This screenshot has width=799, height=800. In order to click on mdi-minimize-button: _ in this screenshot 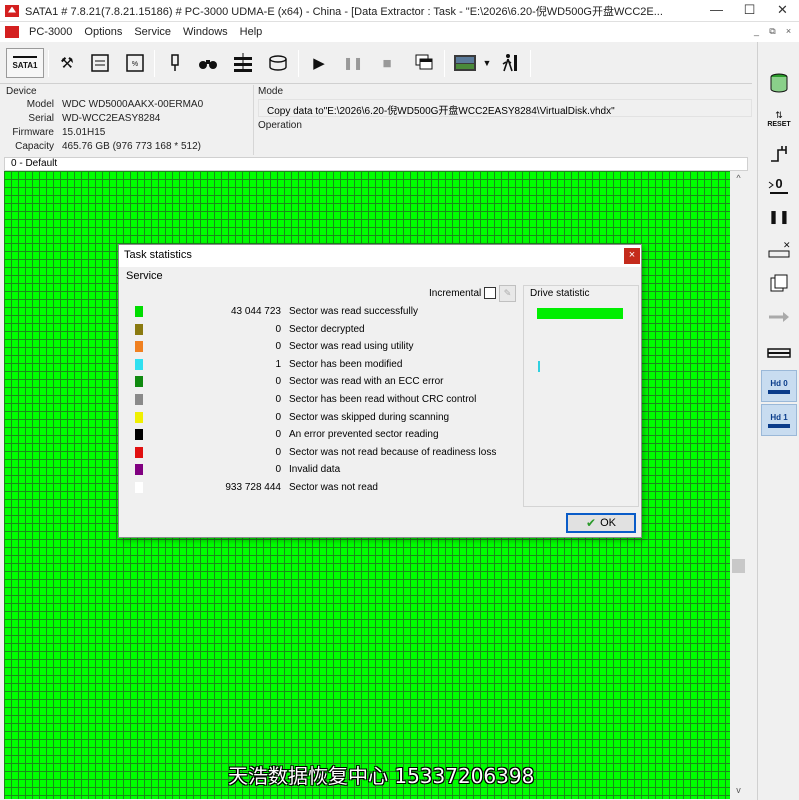, I will do `click(756, 31)`.